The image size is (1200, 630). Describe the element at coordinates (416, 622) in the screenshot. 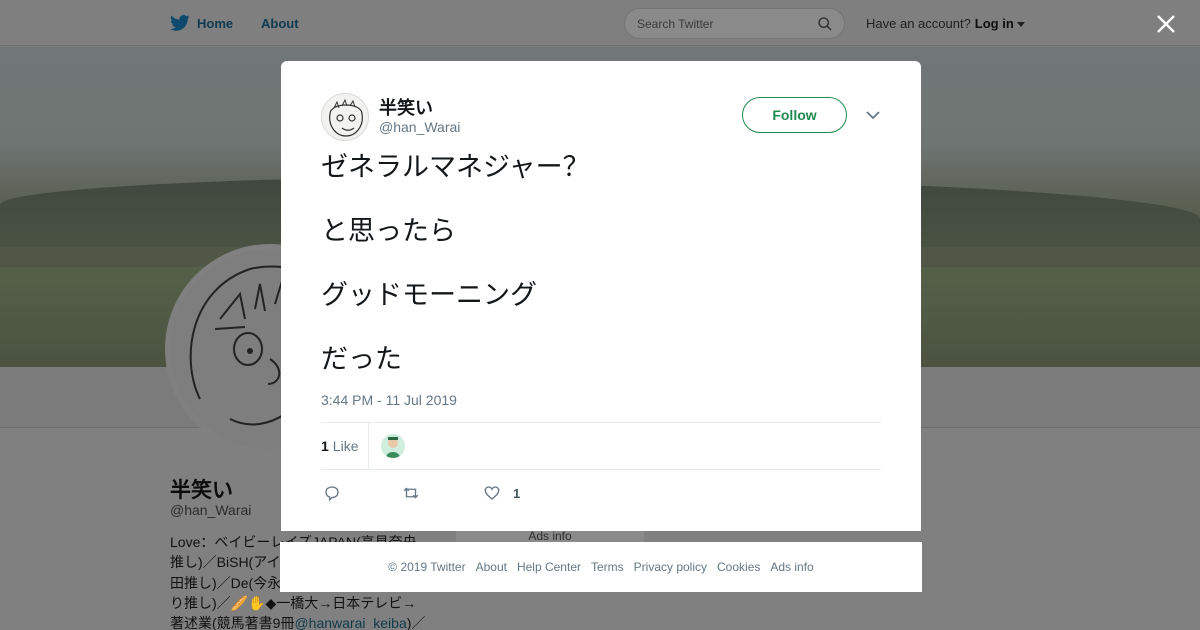

I see `bio-tail: )／` at that location.